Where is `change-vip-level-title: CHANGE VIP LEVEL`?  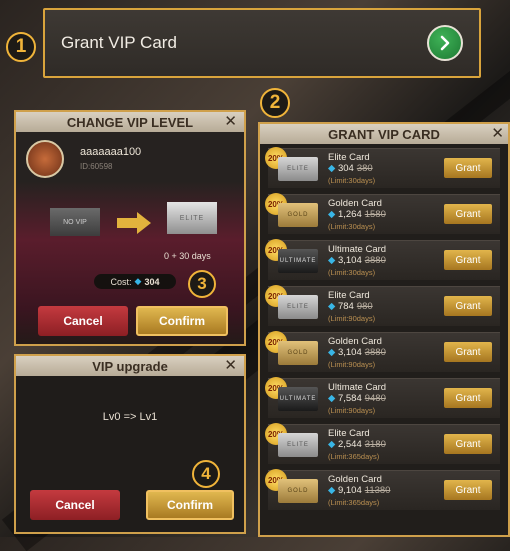
change-vip-level-title: CHANGE VIP LEVEL is located at coordinates (130, 122).